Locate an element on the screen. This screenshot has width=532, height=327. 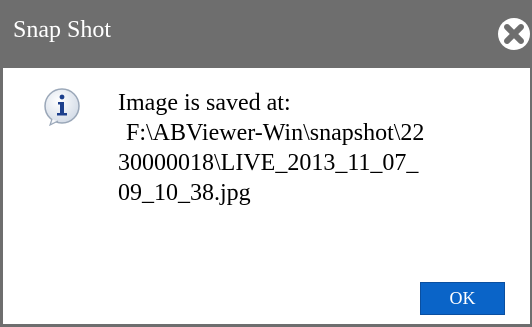
info-icon is located at coordinates (62, 106).